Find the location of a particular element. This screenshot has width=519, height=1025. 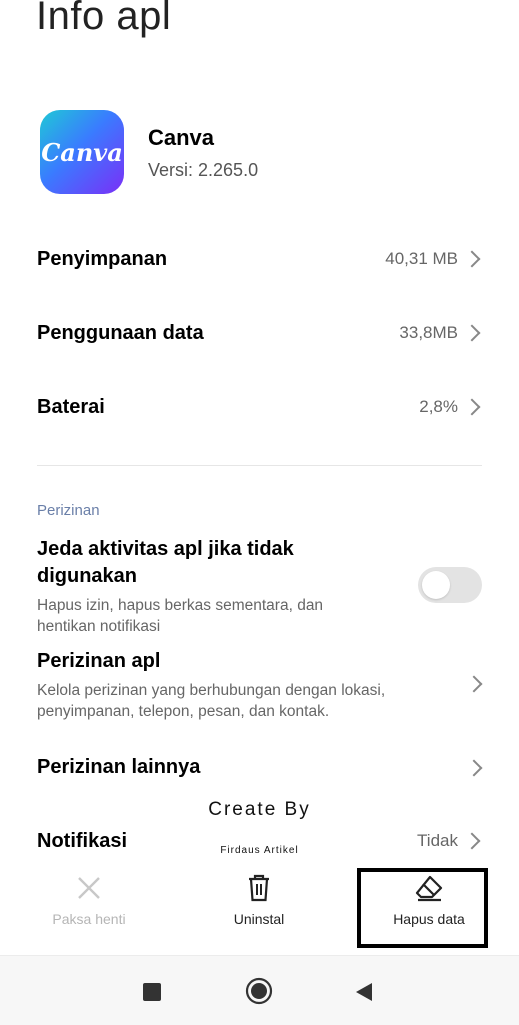

force-stop-label: Paksa henti is located at coordinates (89, 919).